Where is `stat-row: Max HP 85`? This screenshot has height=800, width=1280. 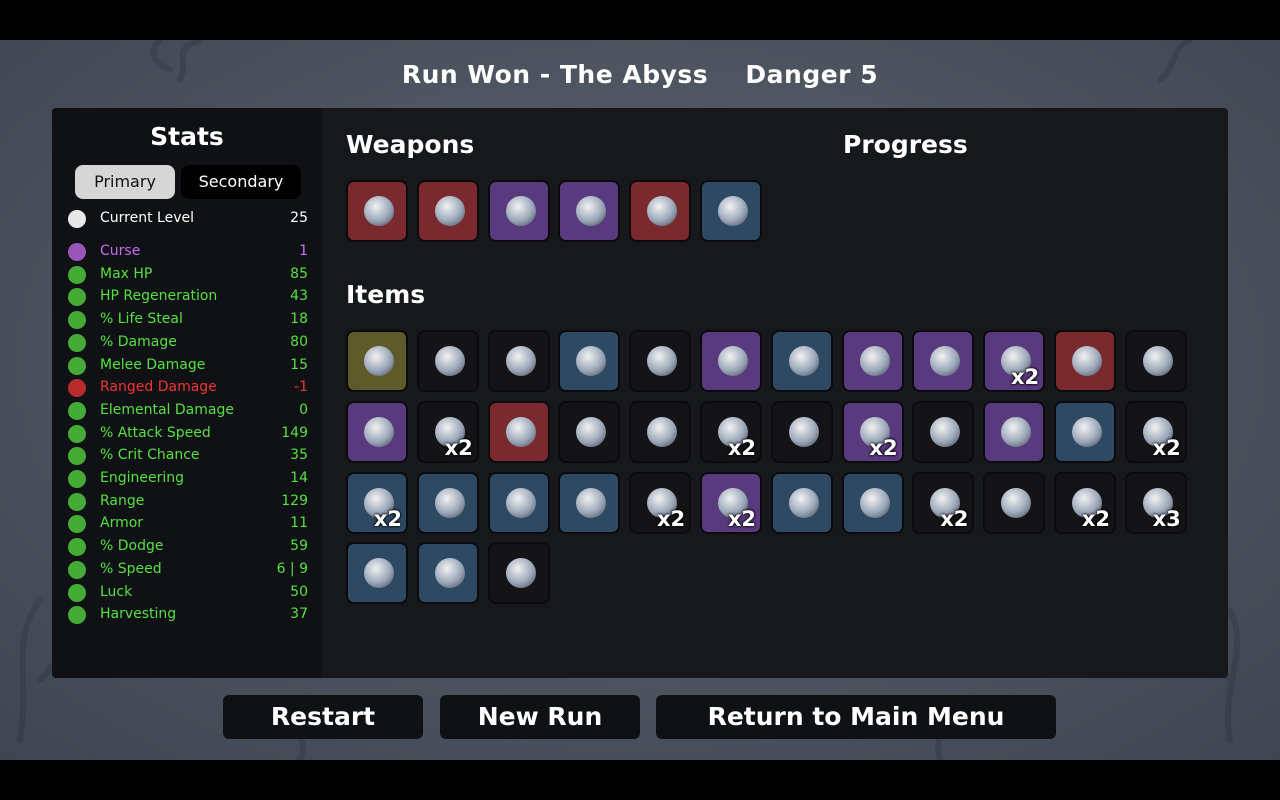 stat-row: Max HP 85 is located at coordinates (188, 275).